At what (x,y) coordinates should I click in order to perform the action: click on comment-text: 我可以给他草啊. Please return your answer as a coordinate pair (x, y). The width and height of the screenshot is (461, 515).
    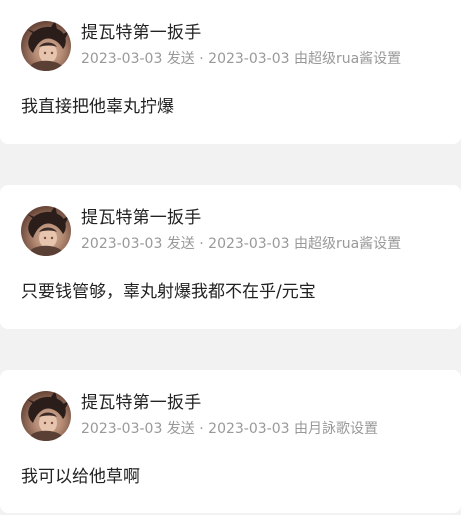
    Looking at the image, I should click on (80, 477).